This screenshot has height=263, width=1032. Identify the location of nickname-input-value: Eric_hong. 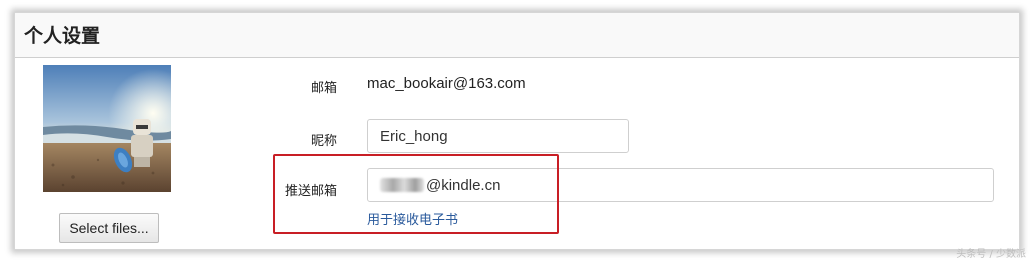
(414, 136).